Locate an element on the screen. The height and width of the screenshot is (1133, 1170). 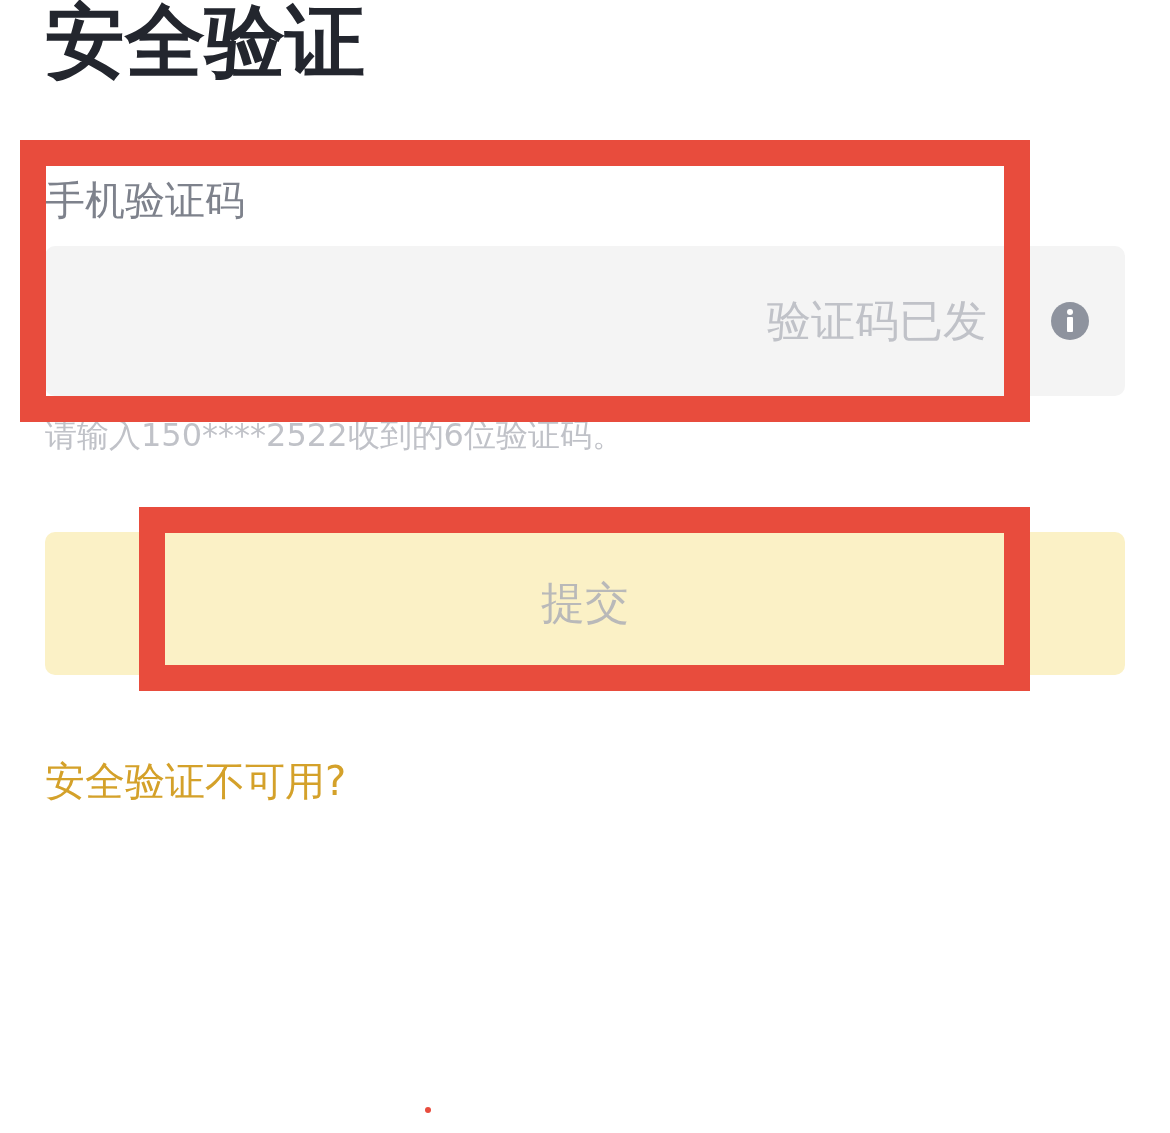
help-link: 安全验证不可用? is located at coordinates (196, 781).